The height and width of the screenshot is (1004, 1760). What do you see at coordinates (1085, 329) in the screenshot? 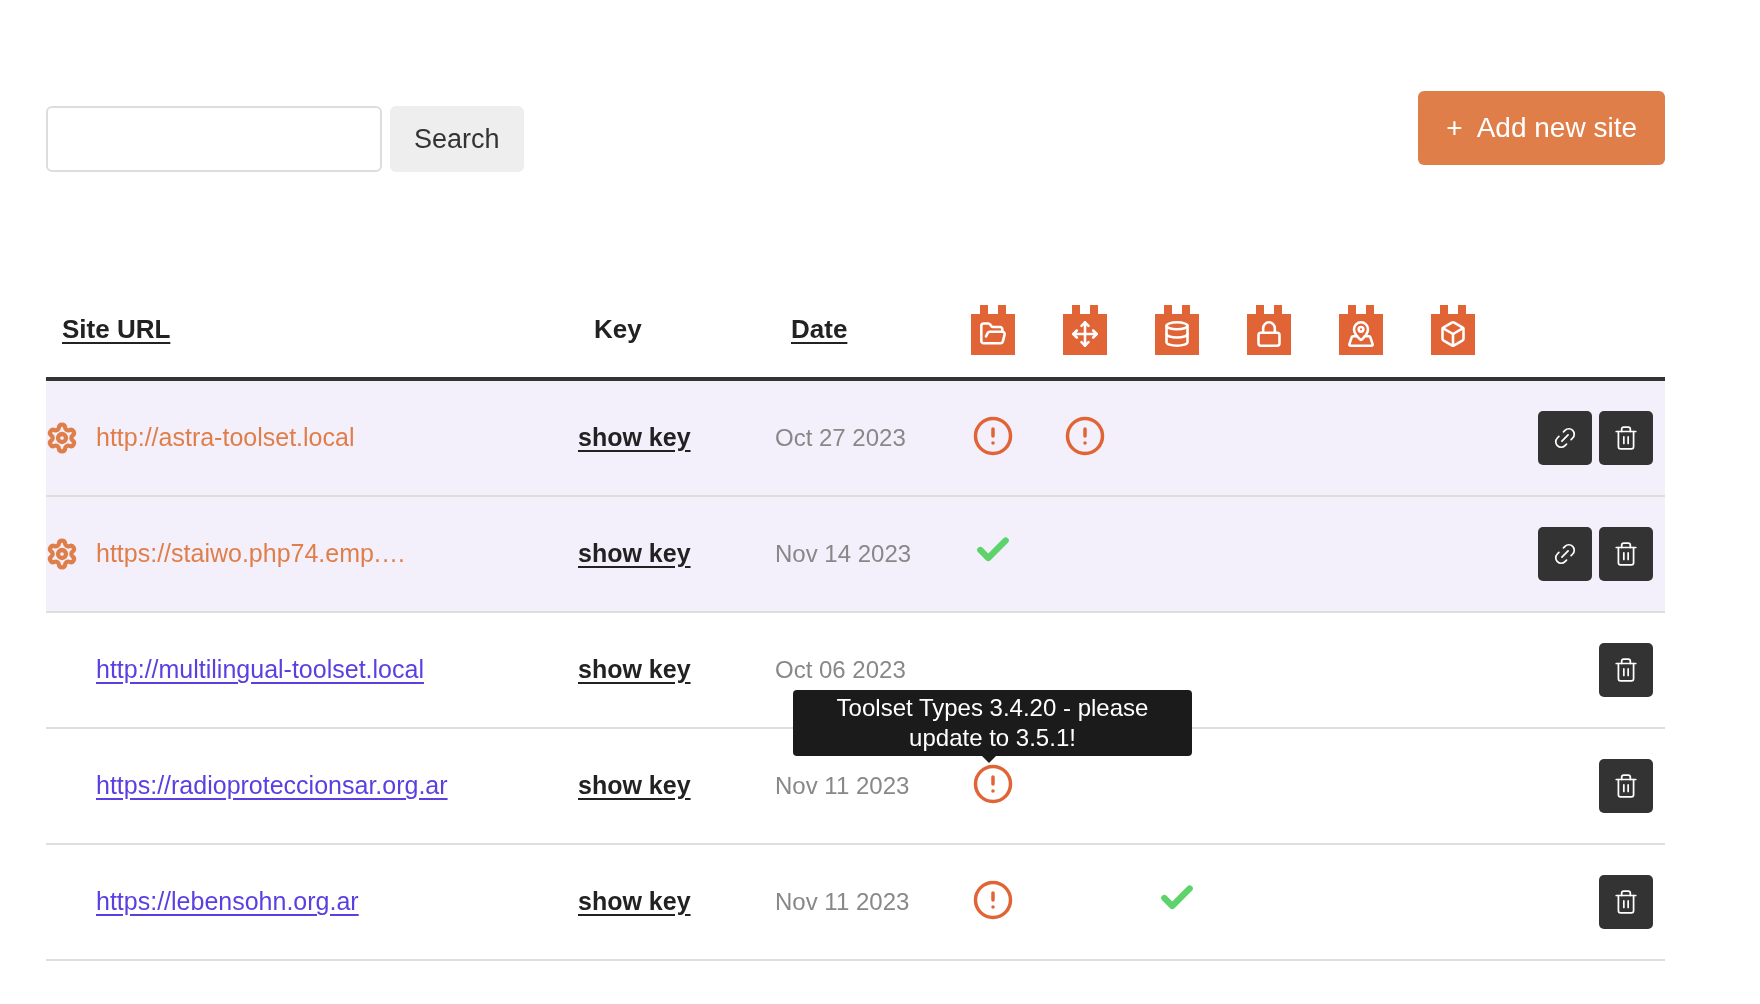
I see `arrows-icon` at bounding box center [1085, 329].